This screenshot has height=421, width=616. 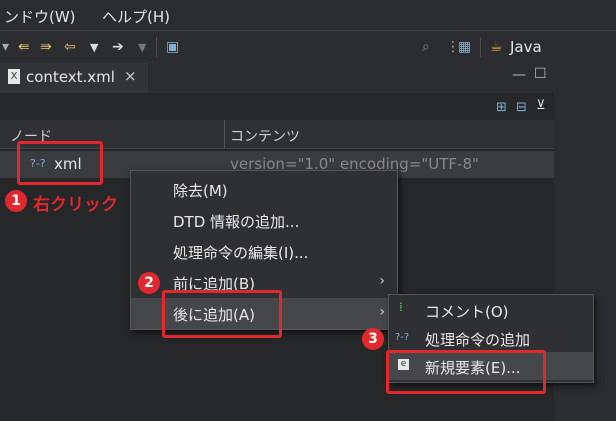 I want to click on toolbar: ▾ ⇚ ⇛ ⇦ ▼ ➔ ▼ ▣ ⌕ ⋮ ▦ ☕ Java, so click(x=308, y=47).